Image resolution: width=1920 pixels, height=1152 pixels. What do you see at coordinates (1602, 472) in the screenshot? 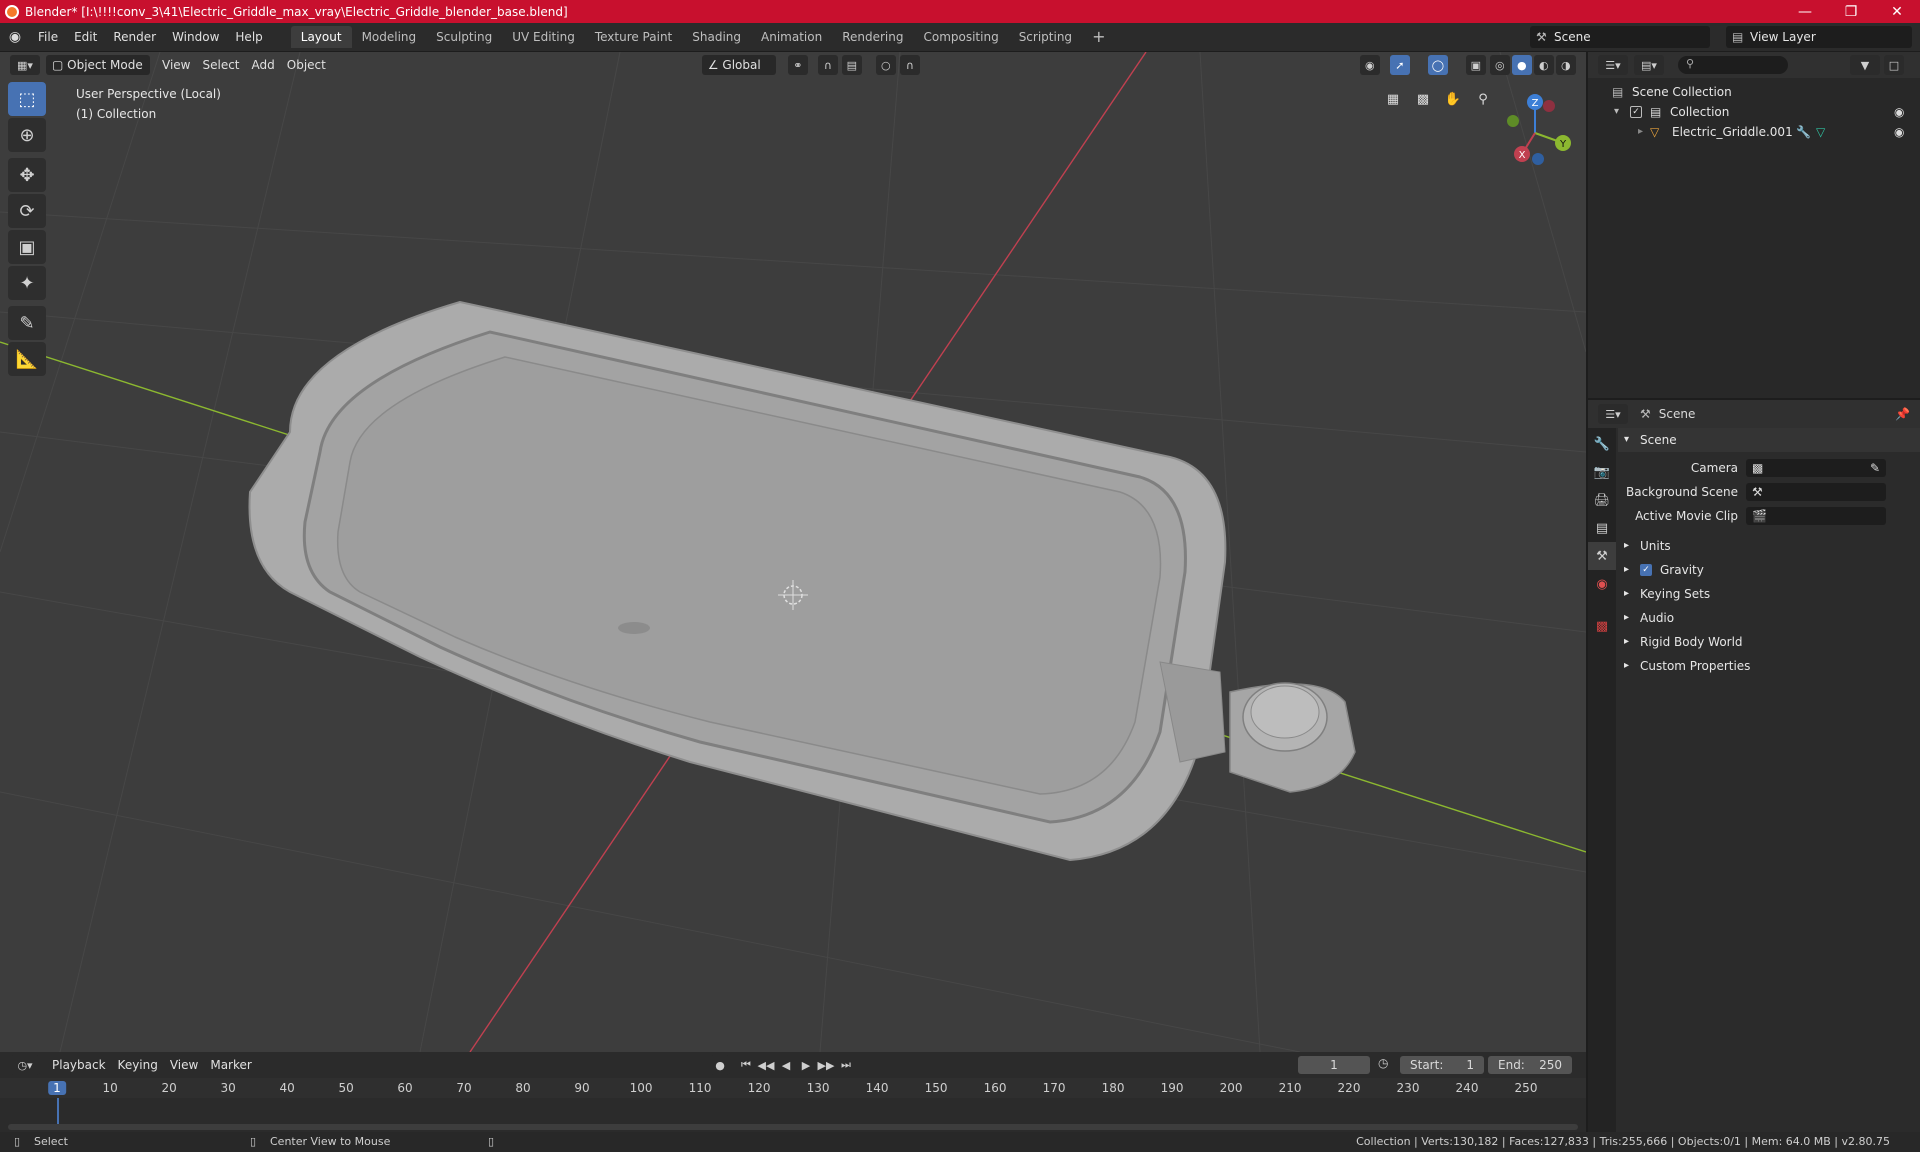
I see `render-tab-icon: 📷` at bounding box center [1602, 472].